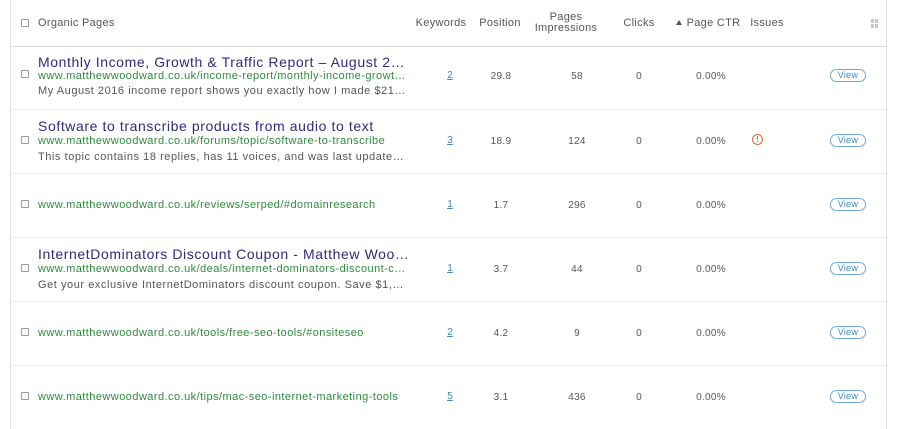 The width and height of the screenshot is (897, 429). I want to click on impressions-value: 58, so click(577, 76).